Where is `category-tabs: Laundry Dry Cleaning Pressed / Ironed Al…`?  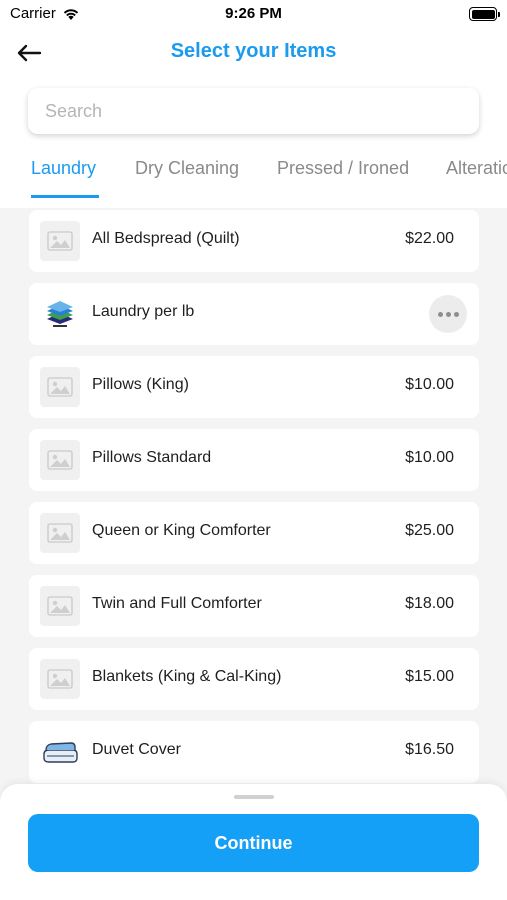 category-tabs: Laundry Dry Cleaning Pressed / Ironed Al… is located at coordinates (253, 179).